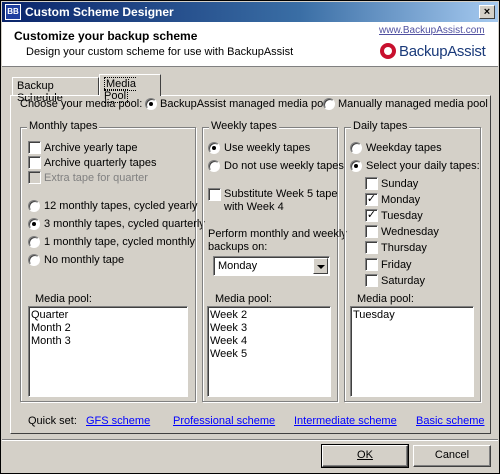  Describe the element at coordinates (432, 30) in the screenshot. I see `website-link: www.BackupAssist.com` at that location.